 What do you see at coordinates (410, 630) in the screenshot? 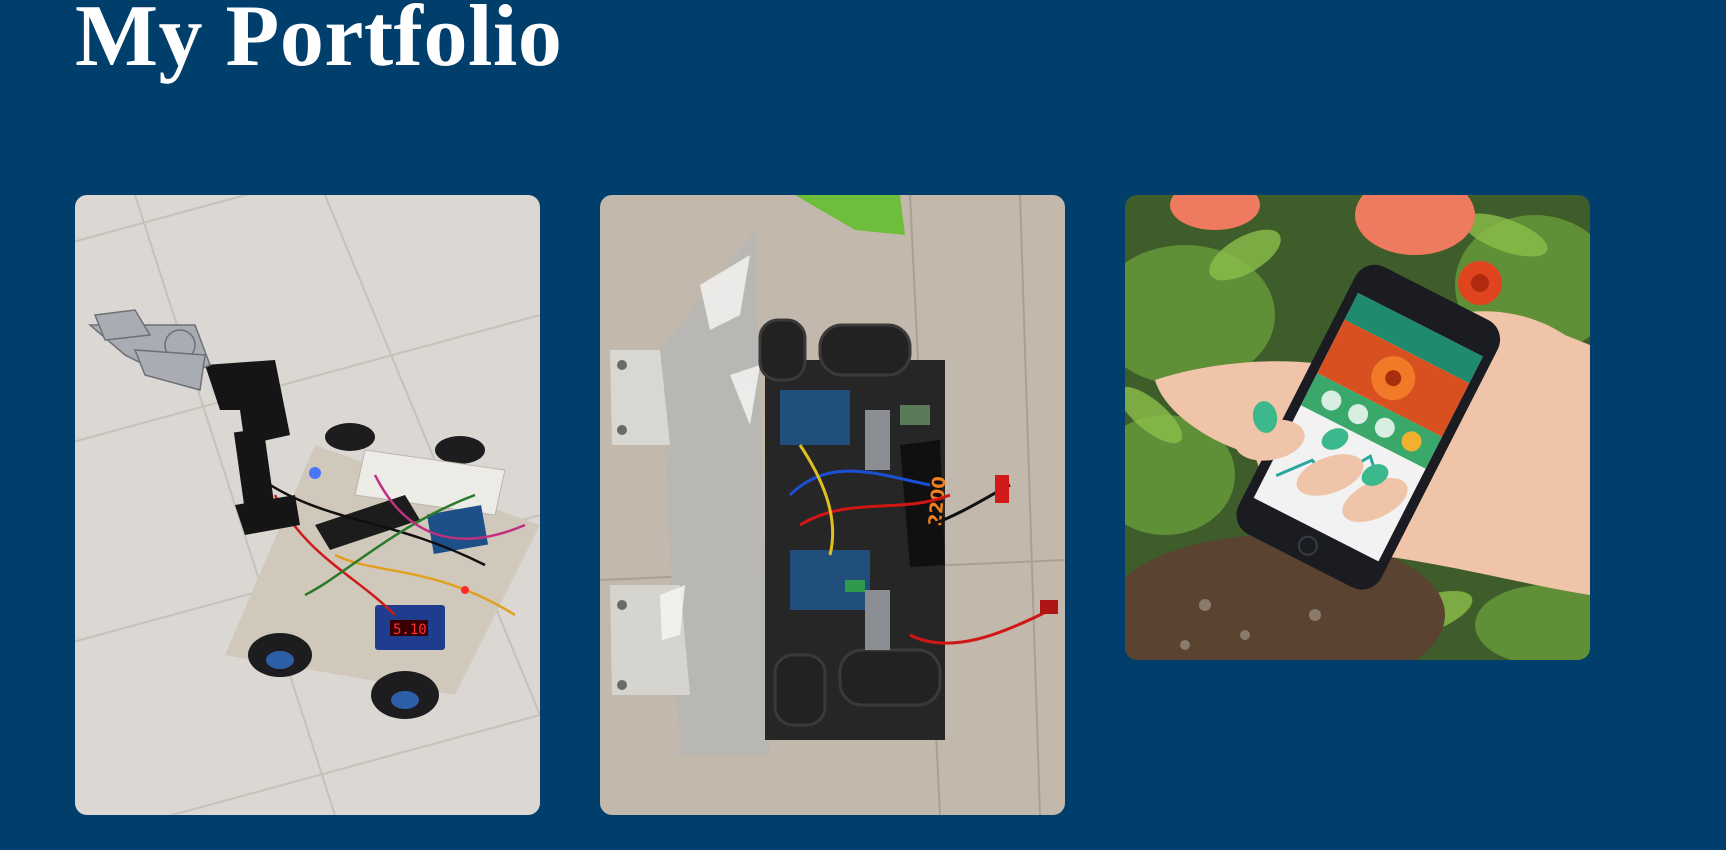
I see `svg-text: 5.10` at bounding box center [410, 630].